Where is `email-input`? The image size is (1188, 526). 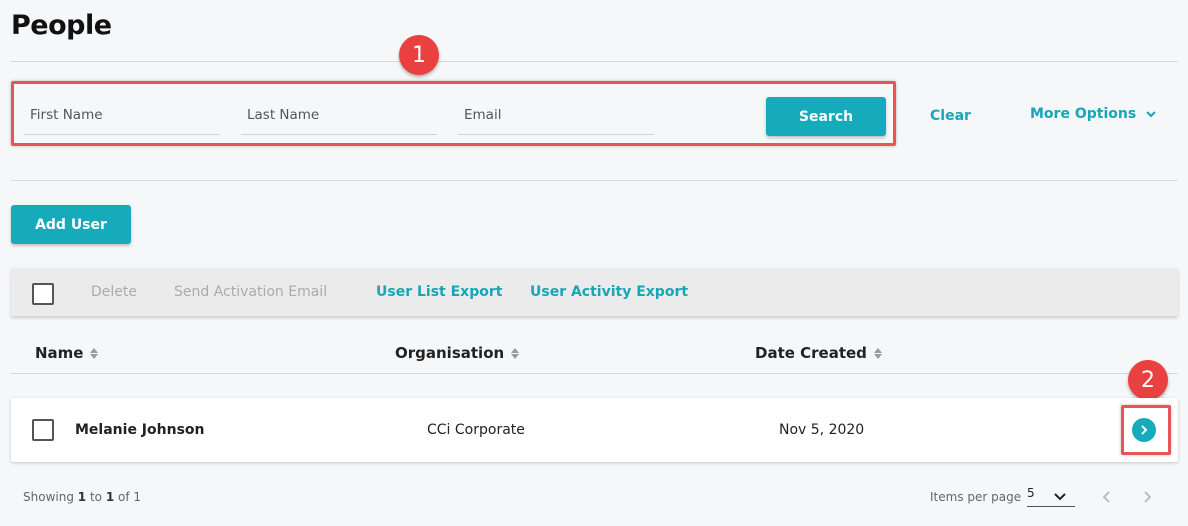
email-input is located at coordinates (556, 115).